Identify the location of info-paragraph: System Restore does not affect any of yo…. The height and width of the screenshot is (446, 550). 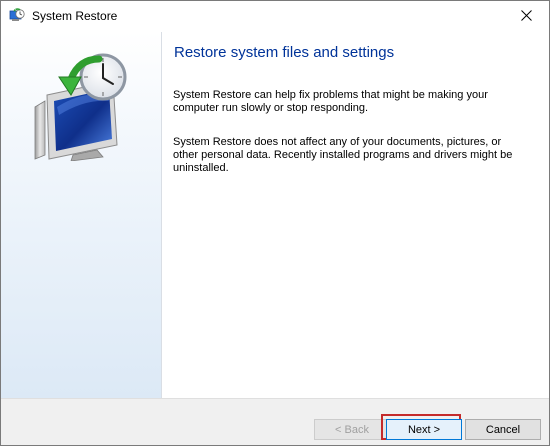
(343, 155).